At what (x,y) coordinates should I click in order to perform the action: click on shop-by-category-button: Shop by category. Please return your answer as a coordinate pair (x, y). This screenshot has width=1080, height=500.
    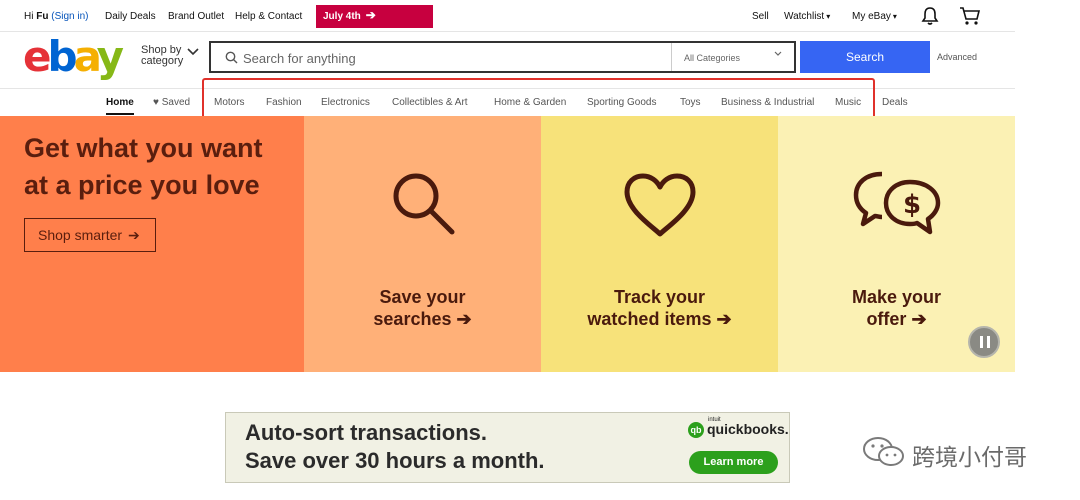
    Looking at the image, I should click on (162, 56).